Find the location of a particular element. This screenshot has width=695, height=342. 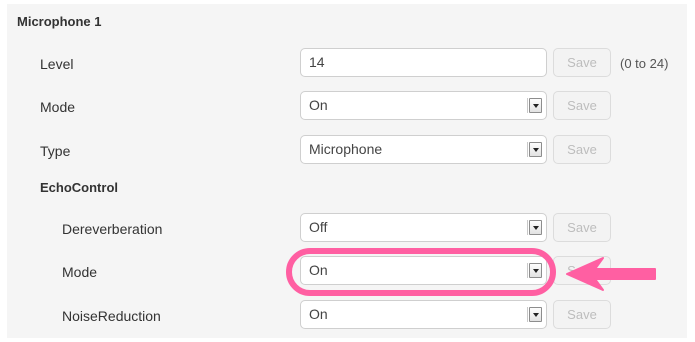

section-title: Microphone 1 is located at coordinates (59, 21).